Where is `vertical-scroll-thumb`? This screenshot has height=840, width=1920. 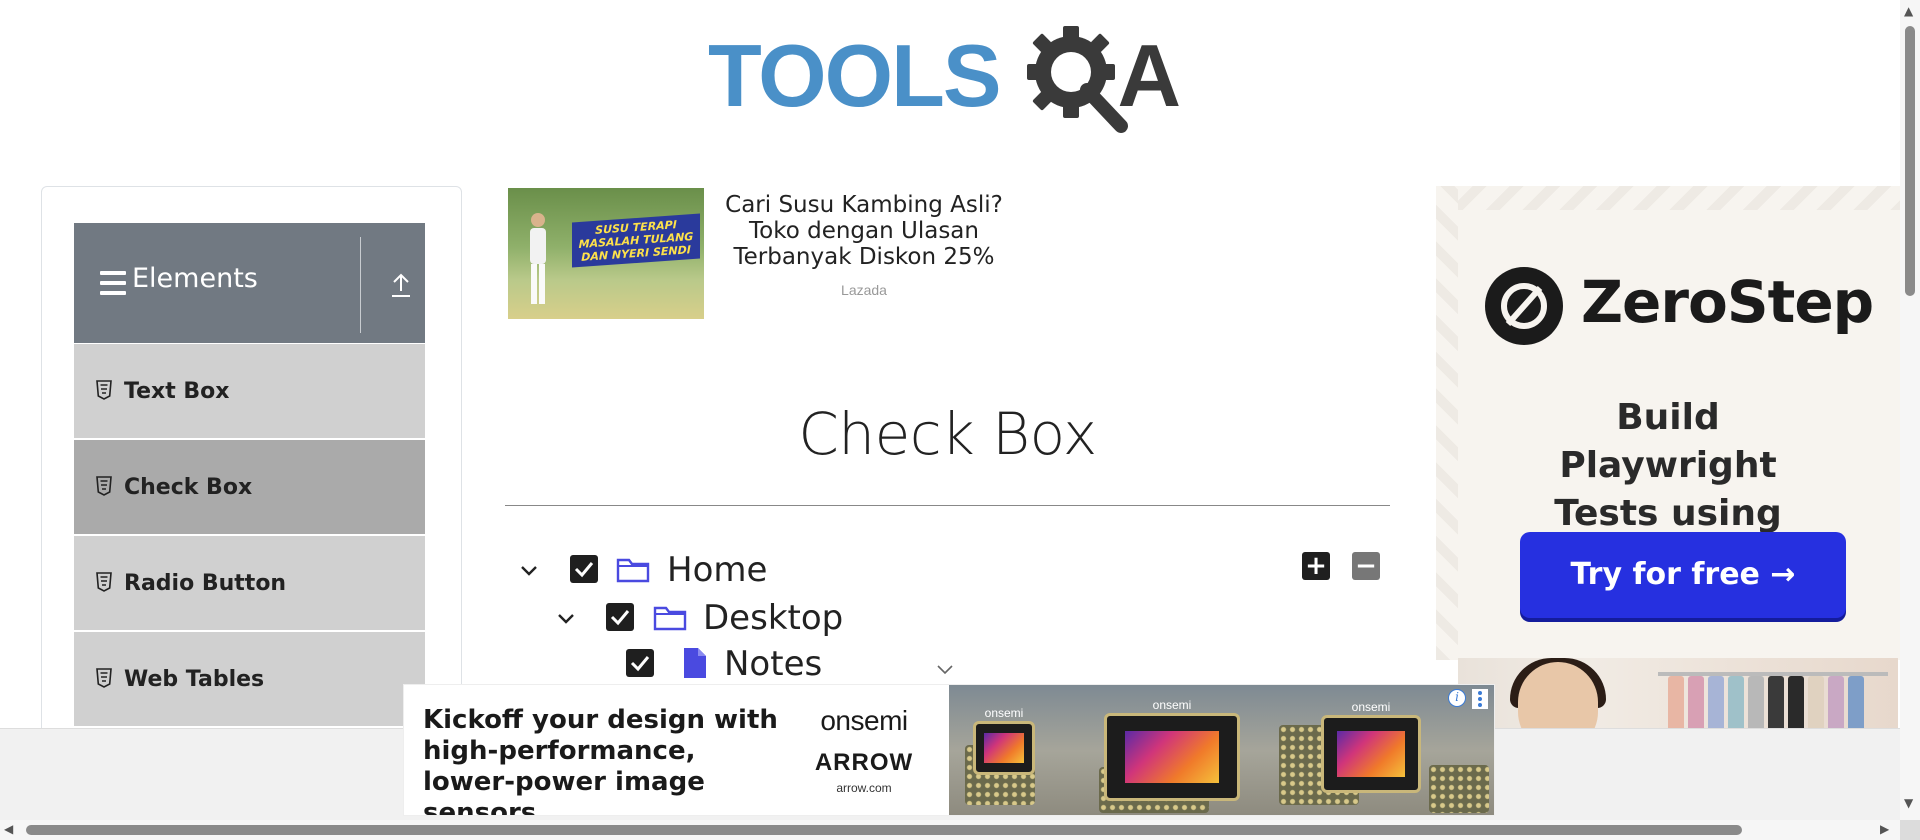
vertical-scroll-thumb is located at coordinates (1910, 161).